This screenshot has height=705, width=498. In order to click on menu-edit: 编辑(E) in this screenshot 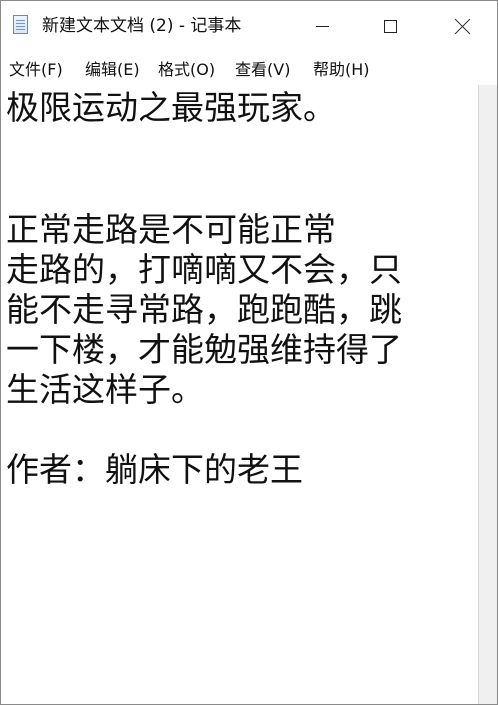, I will do `click(112, 70)`.